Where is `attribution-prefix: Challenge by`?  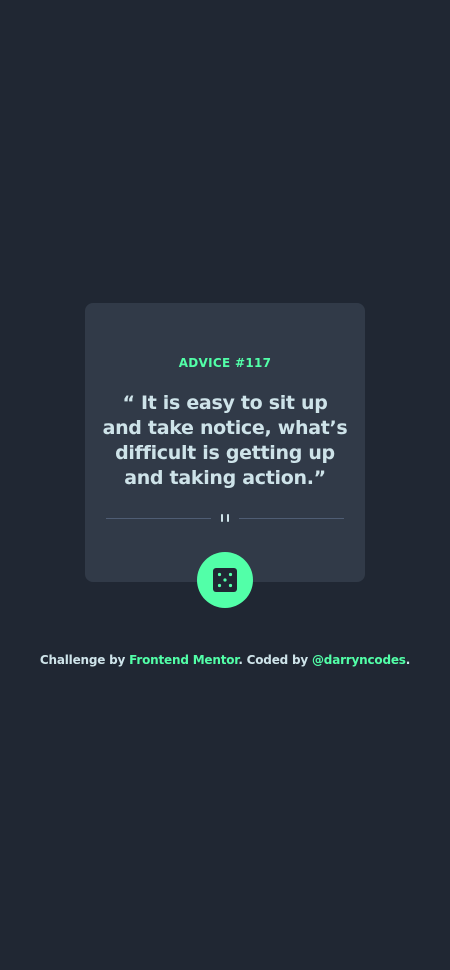 attribution-prefix: Challenge by is located at coordinates (84, 660).